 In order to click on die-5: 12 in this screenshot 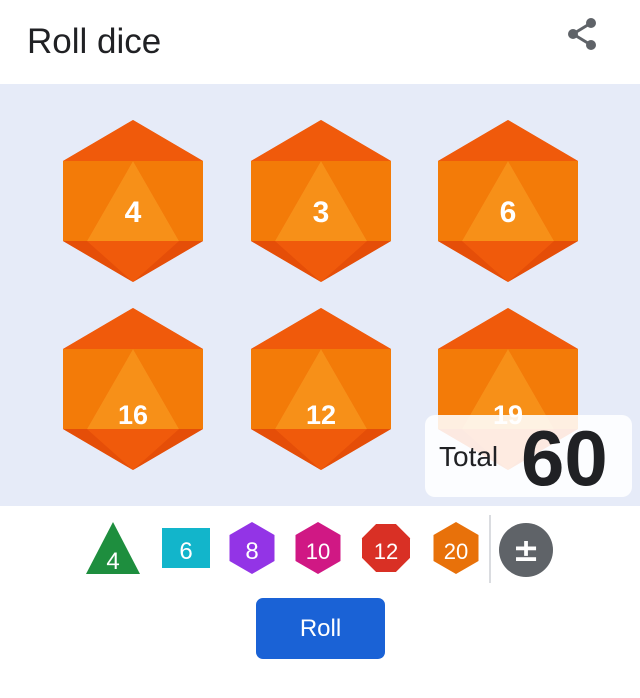, I will do `click(321, 389)`.